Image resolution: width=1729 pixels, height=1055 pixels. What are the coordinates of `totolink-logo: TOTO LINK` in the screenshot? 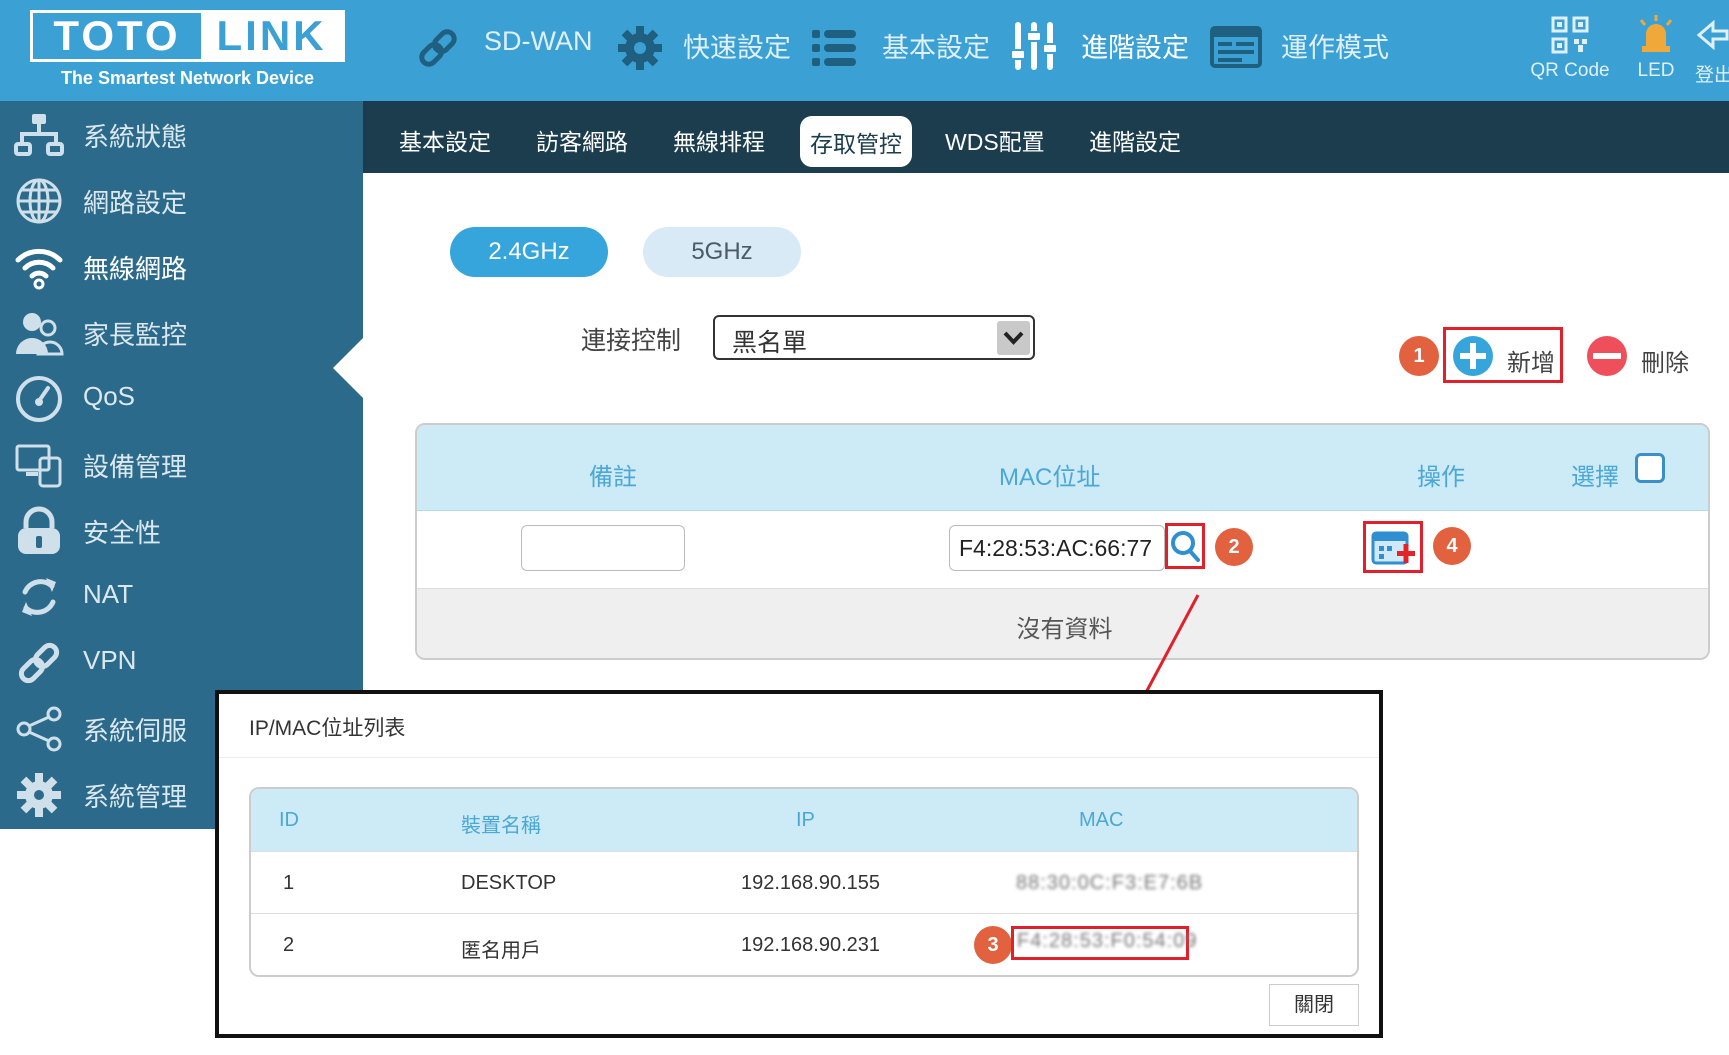 It's located at (187, 36).